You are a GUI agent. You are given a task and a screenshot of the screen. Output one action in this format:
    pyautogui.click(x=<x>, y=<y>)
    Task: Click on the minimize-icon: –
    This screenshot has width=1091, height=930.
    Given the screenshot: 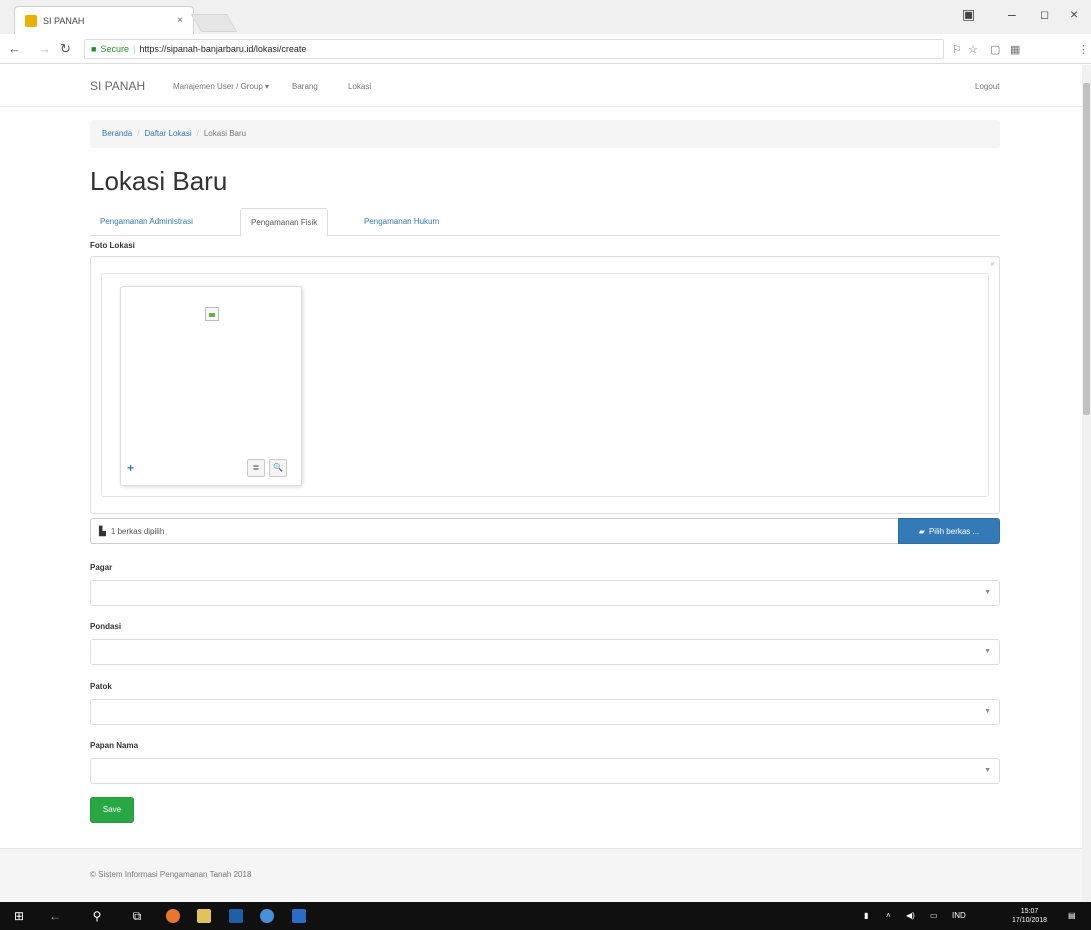 What is the action you would take?
    pyautogui.click(x=1012, y=14)
    